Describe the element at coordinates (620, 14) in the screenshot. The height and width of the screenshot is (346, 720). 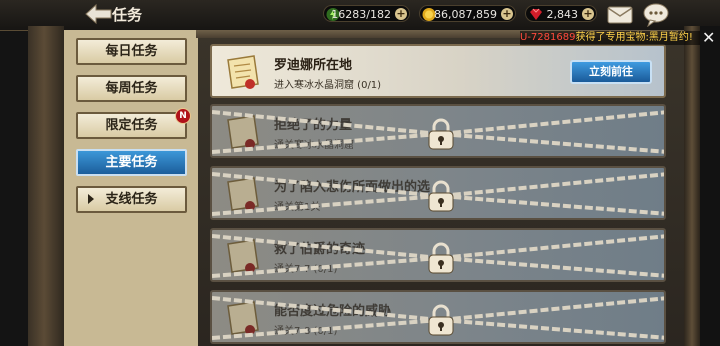
I see `mail-icon` at that location.